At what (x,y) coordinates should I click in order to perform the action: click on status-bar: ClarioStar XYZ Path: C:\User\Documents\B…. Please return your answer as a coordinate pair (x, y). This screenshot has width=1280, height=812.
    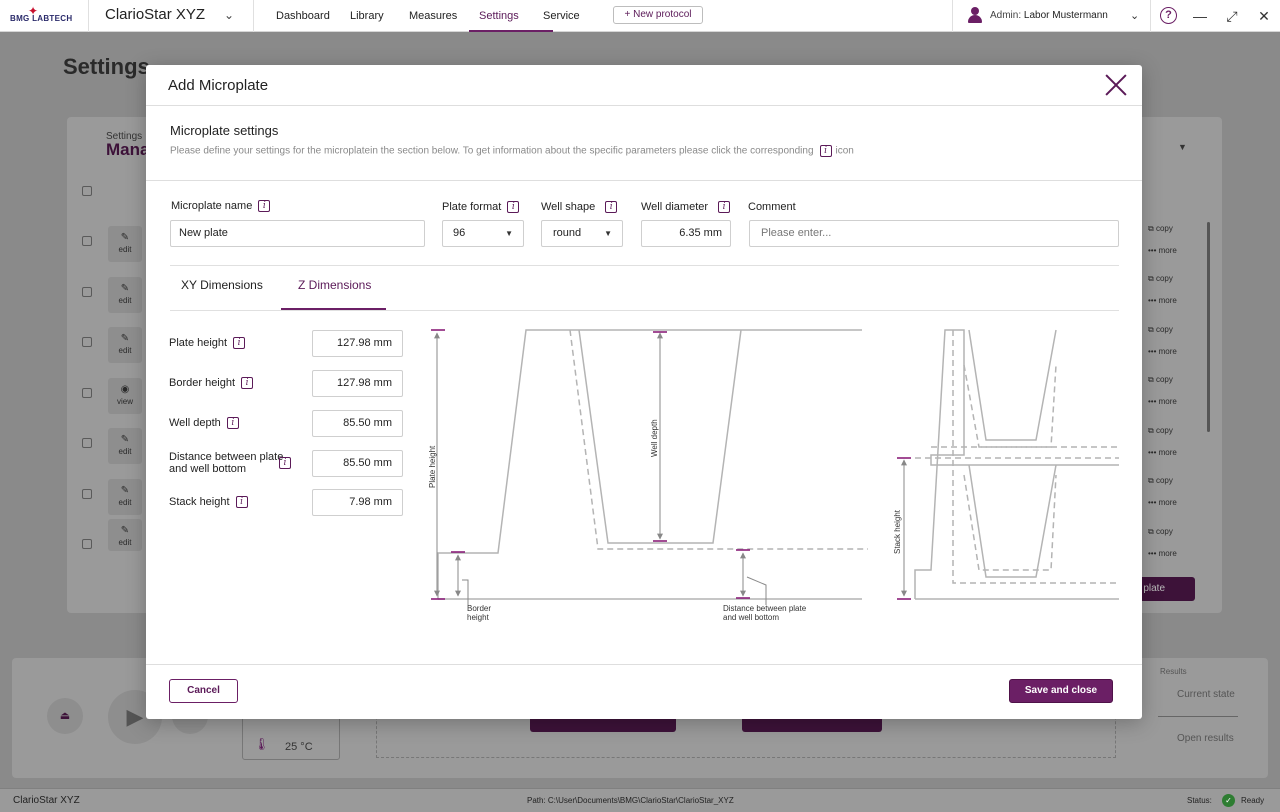
    Looking at the image, I should click on (640, 800).